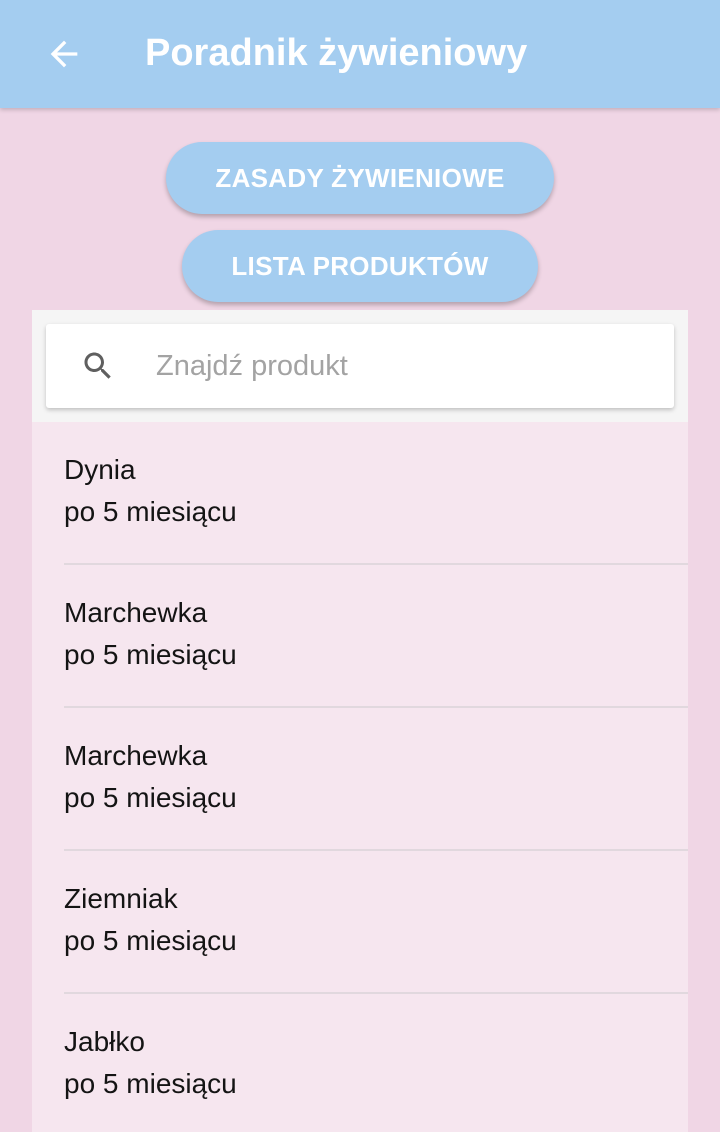  What do you see at coordinates (121, 898) in the screenshot?
I see `product-name: Ziemniak` at bounding box center [121, 898].